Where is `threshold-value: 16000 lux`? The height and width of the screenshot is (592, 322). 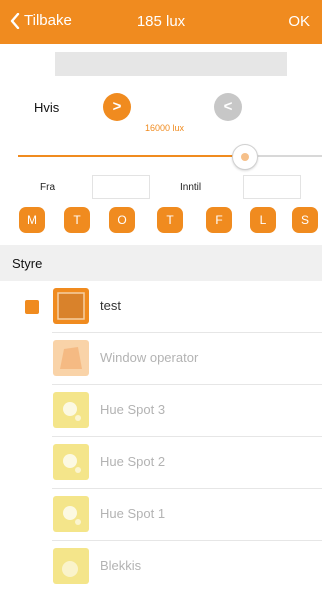
threshold-value: 16000 lux is located at coordinates (165, 128).